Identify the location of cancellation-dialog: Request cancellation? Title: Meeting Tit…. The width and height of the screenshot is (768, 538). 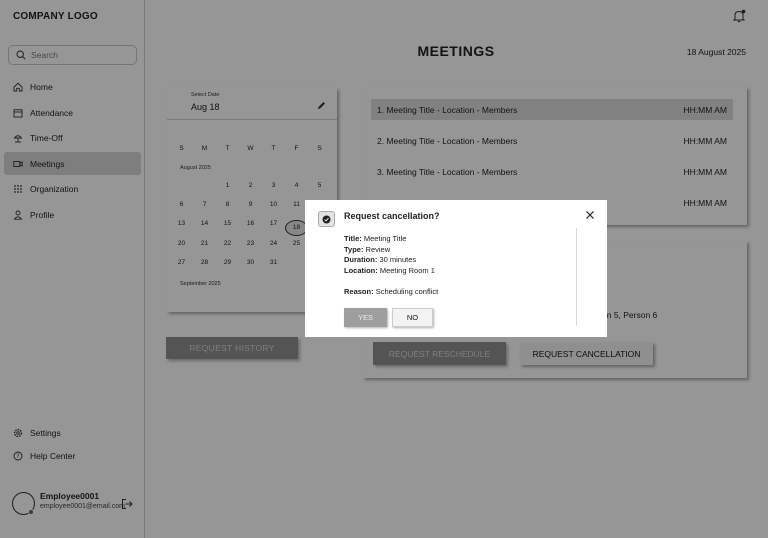
(456, 268).